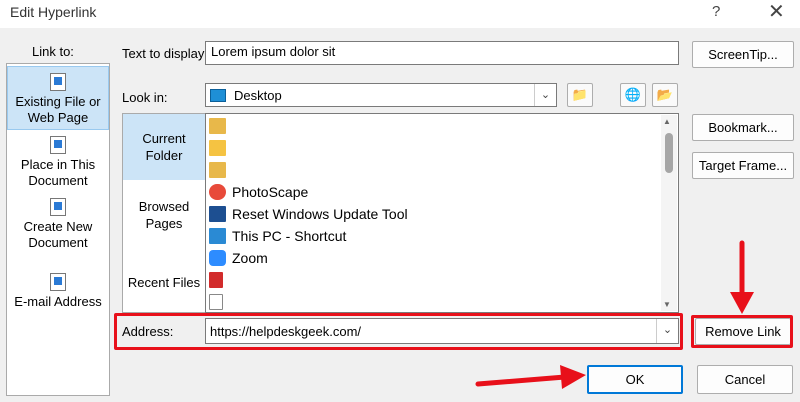  What do you see at coordinates (530, 377) in the screenshot?
I see `arrow-to-ok-icon` at bounding box center [530, 377].